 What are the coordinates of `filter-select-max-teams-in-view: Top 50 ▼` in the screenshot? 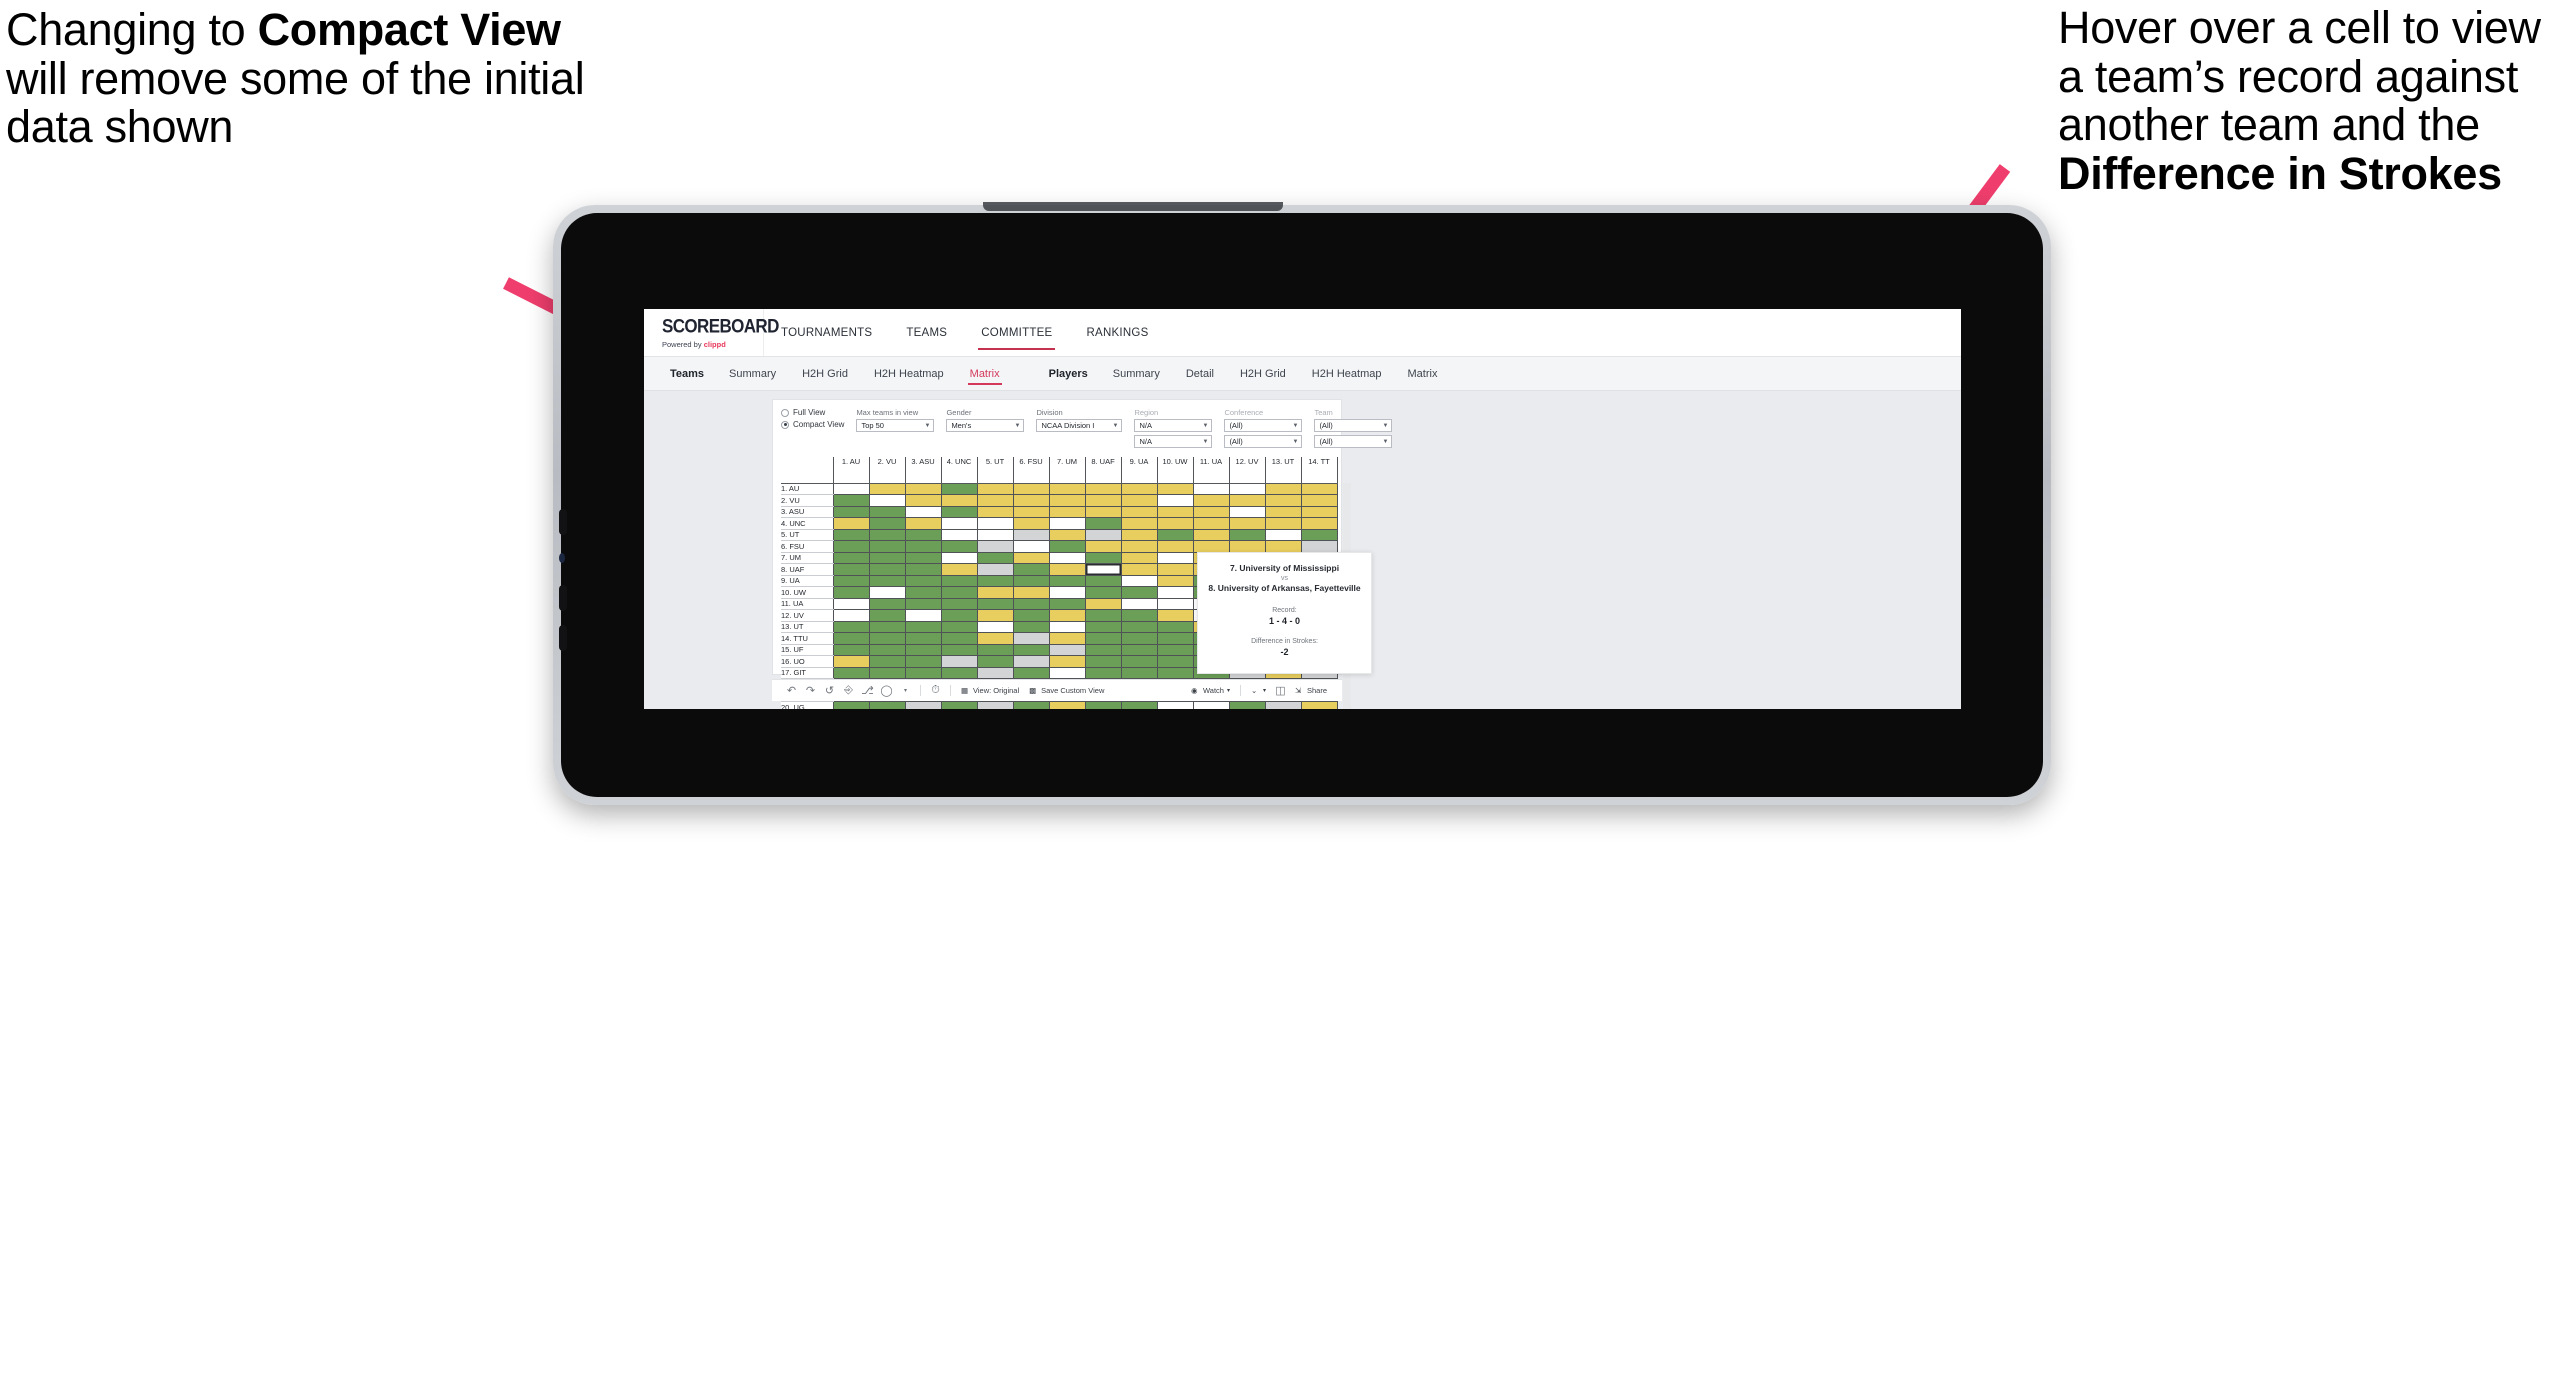 It's located at (895, 425).